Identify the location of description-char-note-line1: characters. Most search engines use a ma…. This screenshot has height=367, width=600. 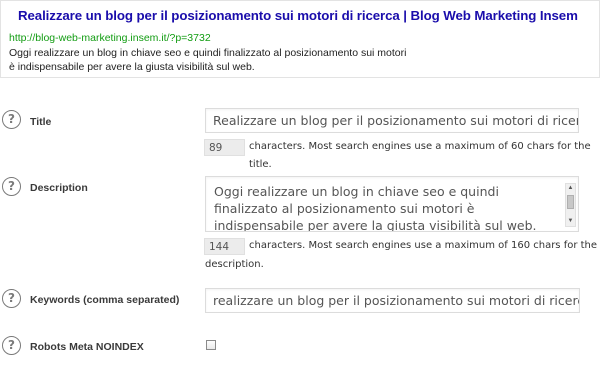
(423, 245).